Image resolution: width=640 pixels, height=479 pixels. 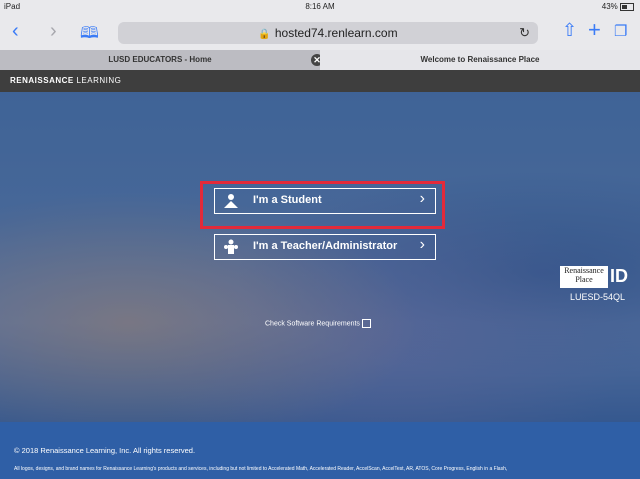 I want to click on status-bar: iPad 8:16 AM 43%, so click(x=320, y=7).